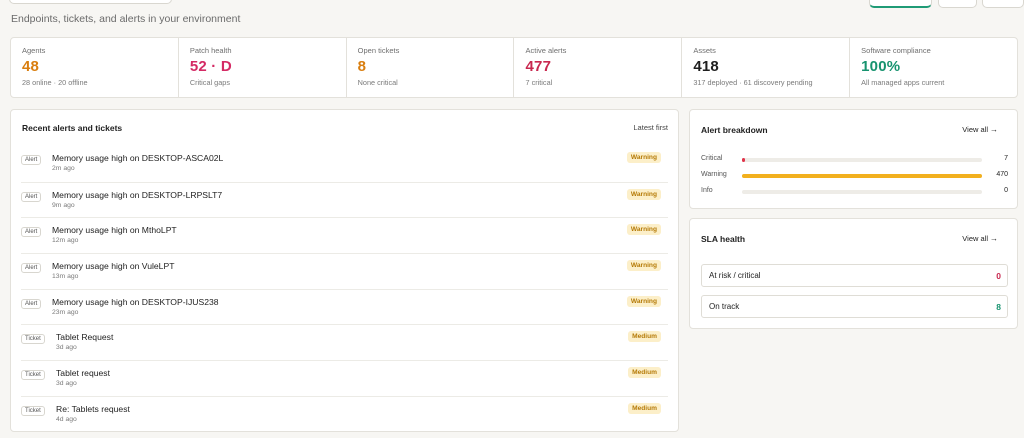  I want to click on stat-agents: Agents 48 28 online · 20 offline, so click(95, 67).